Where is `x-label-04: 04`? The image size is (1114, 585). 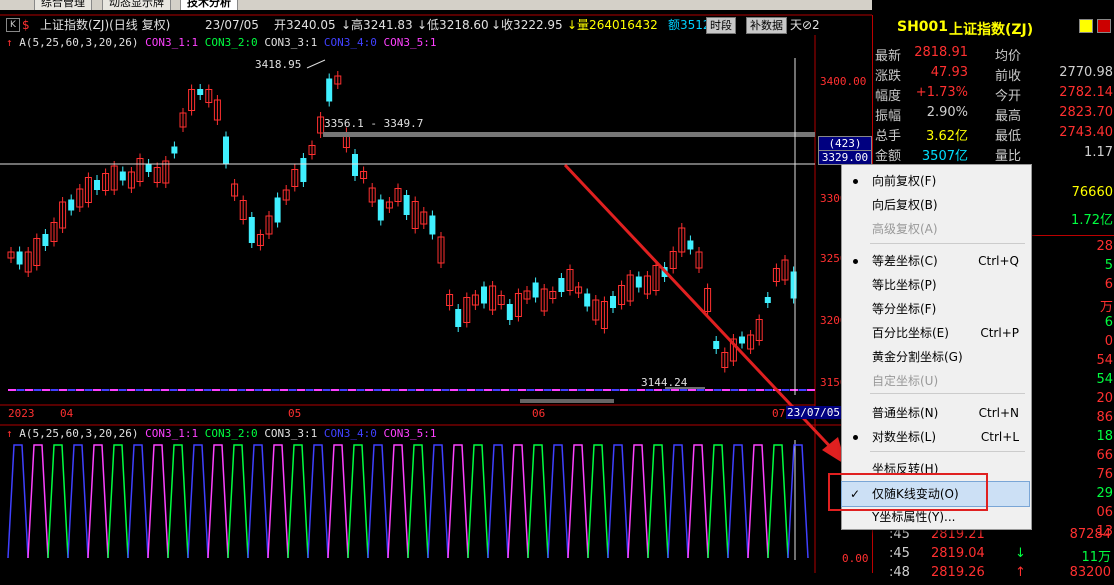 x-label-04: 04 is located at coordinates (67, 413).